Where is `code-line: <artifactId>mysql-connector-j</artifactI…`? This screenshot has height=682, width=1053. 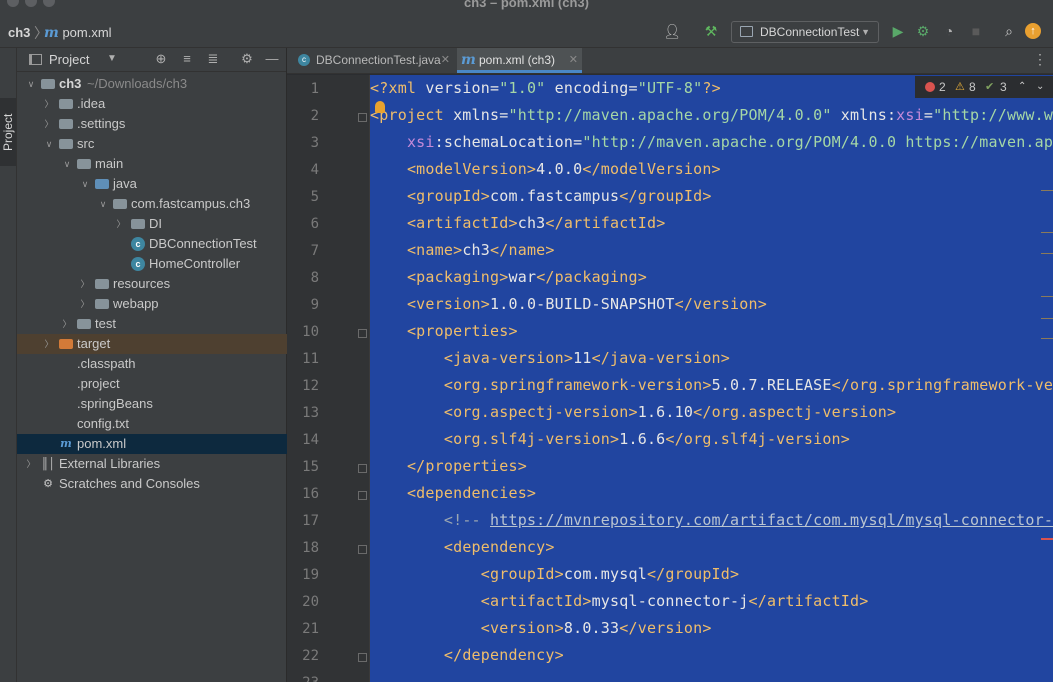 code-line: <artifactId>mysql-connector-j</artifactI… is located at coordinates (619, 601).